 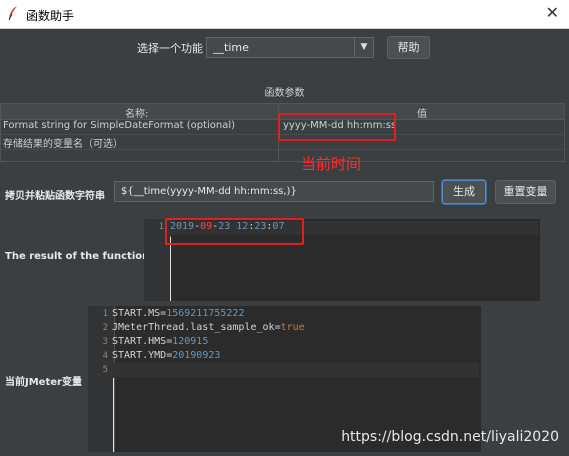 I want to click on function-string-field: ${__time(yyyy-MM-dd hh:mm:ss,)}, so click(x=274, y=191).